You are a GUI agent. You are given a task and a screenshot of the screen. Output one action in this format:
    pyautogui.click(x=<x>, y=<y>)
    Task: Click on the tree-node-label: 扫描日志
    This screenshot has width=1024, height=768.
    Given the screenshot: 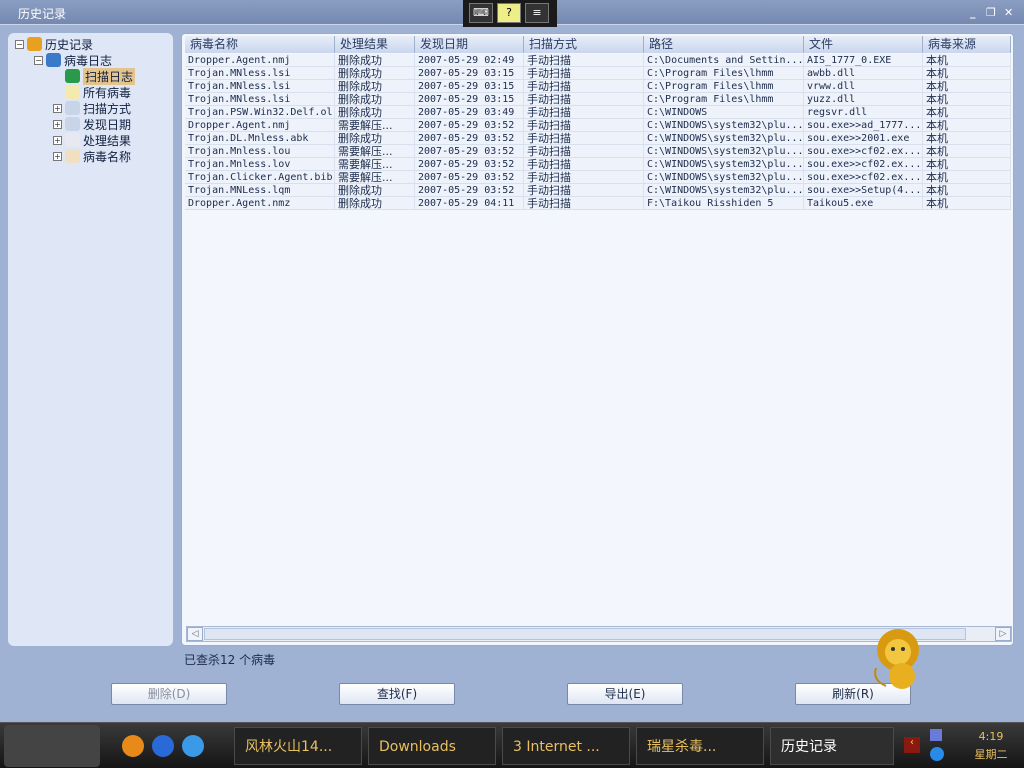 What is the action you would take?
    pyautogui.click(x=109, y=76)
    